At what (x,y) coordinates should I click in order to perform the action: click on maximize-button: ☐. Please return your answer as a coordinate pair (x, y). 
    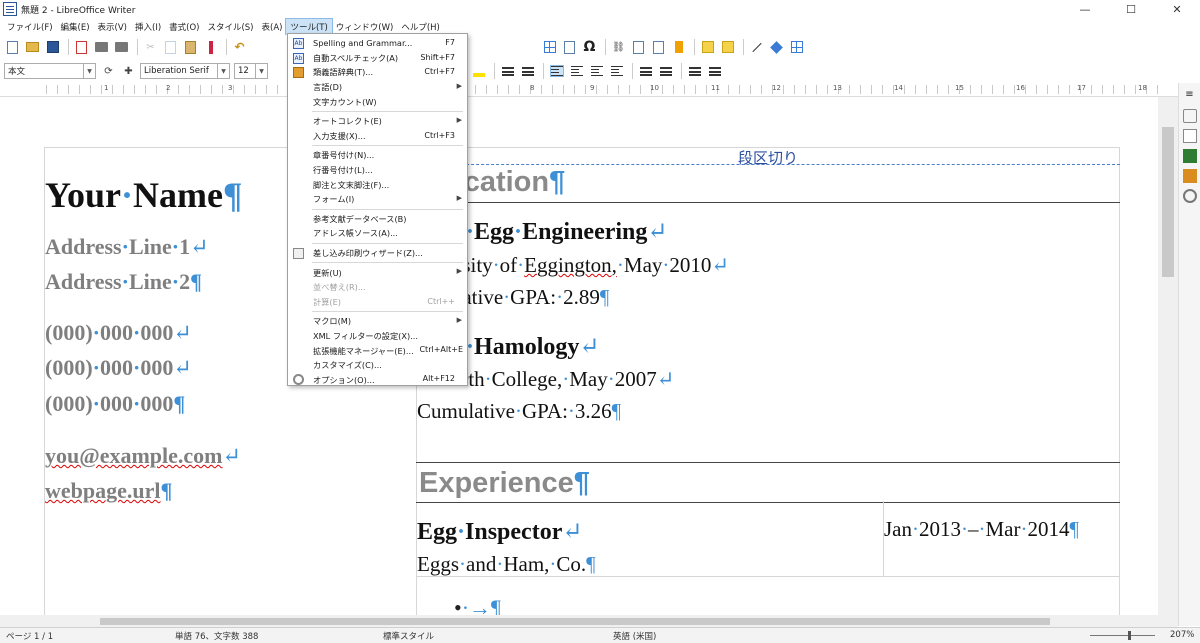
    Looking at the image, I should click on (1131, 9).